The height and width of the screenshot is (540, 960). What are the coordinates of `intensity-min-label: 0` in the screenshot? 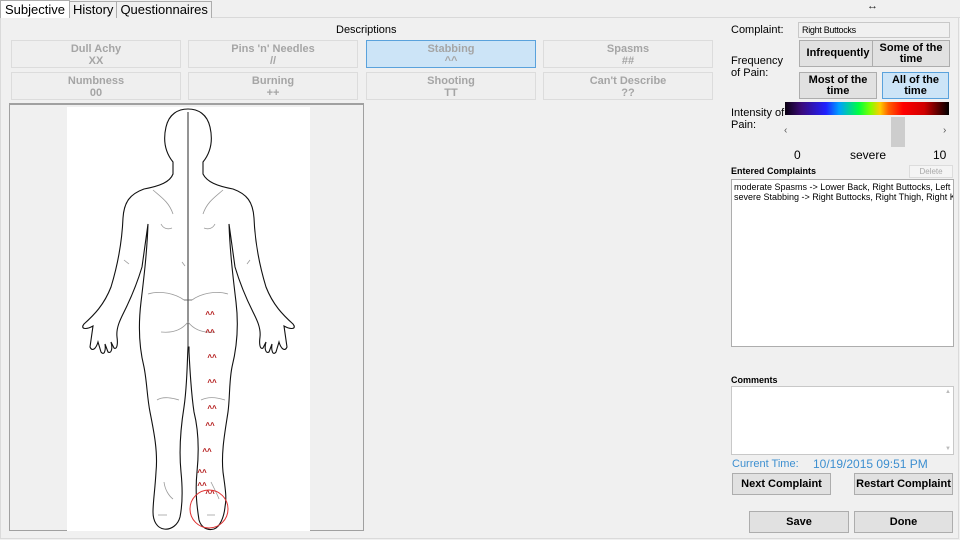 It's located at (797, 155).